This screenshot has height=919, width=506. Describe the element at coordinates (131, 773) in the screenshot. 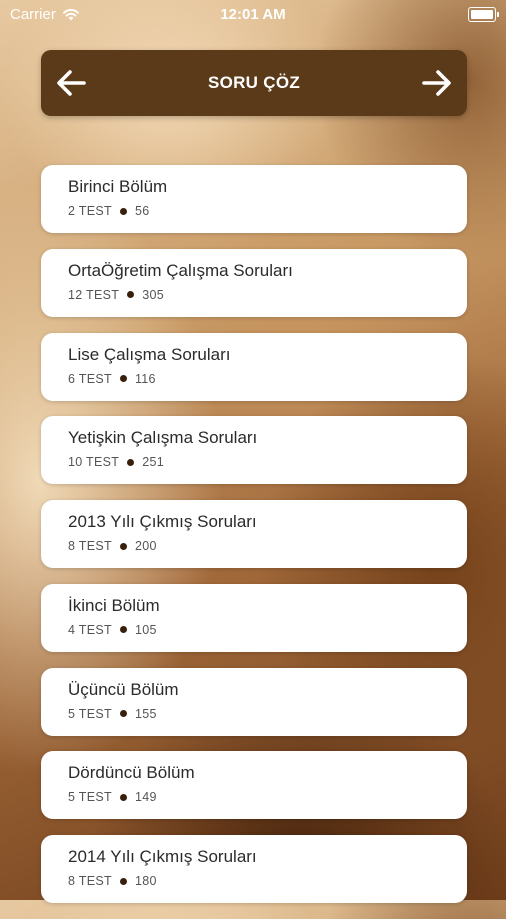

I see `item-title: Dördüncü Bölüm` at that location.